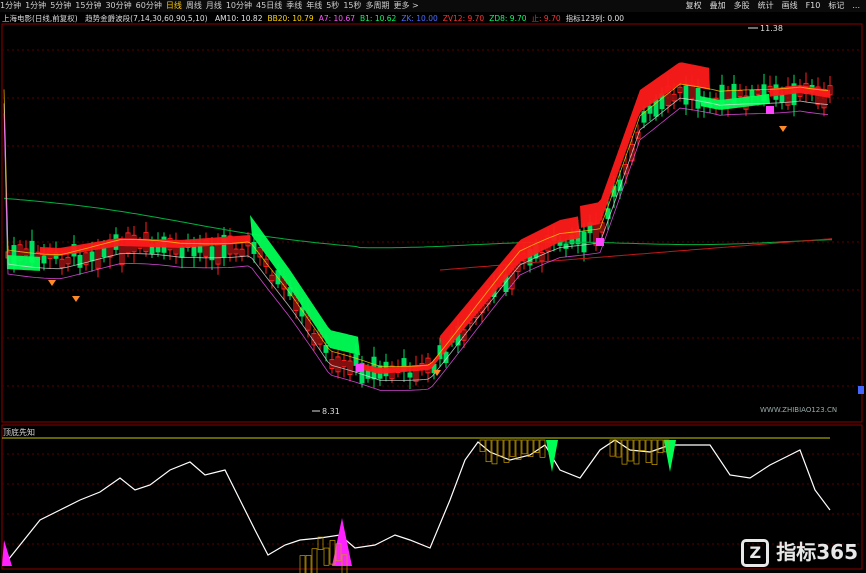  I want to click on low-label: 8.31, so click(331, 411).